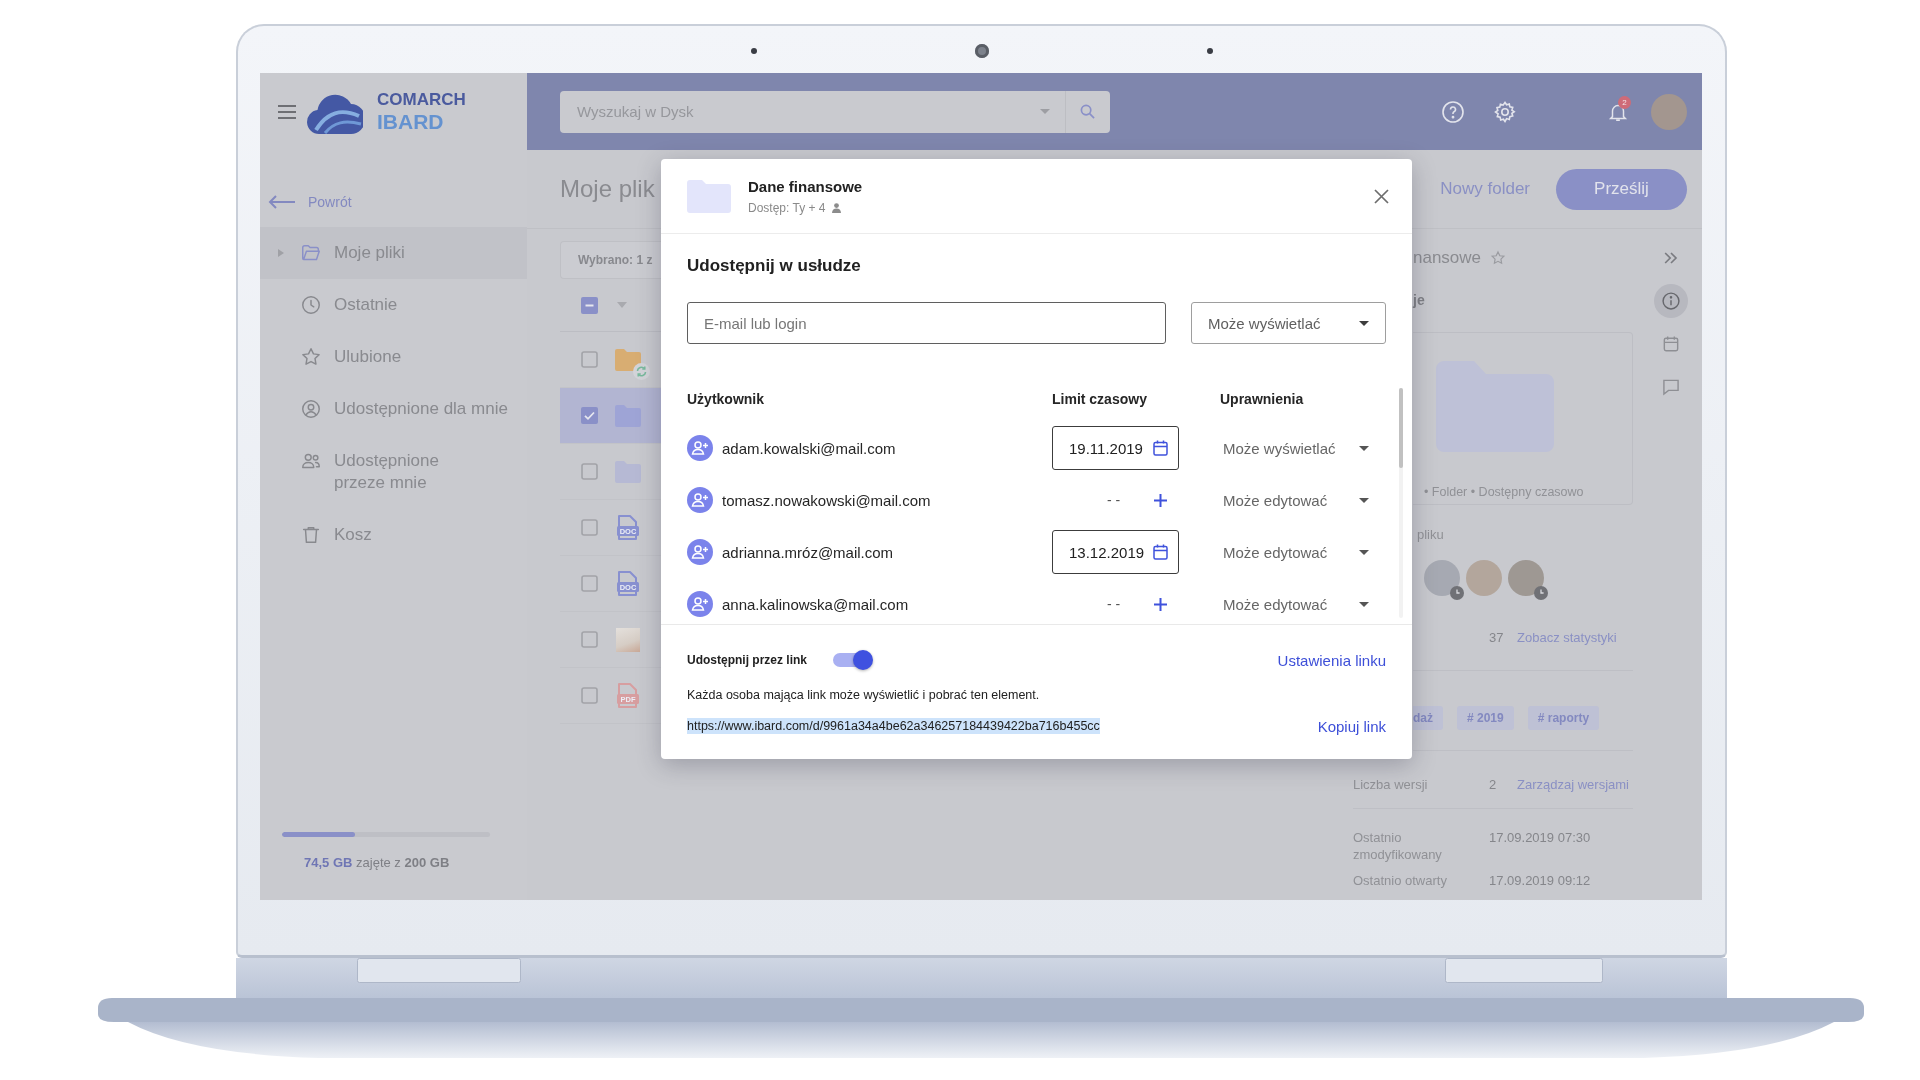  What do you see at coordinates (1400, 880) in the screenshot?
I see `date-label: Ostatnio otwarty` at bounding box center [1400, 880].